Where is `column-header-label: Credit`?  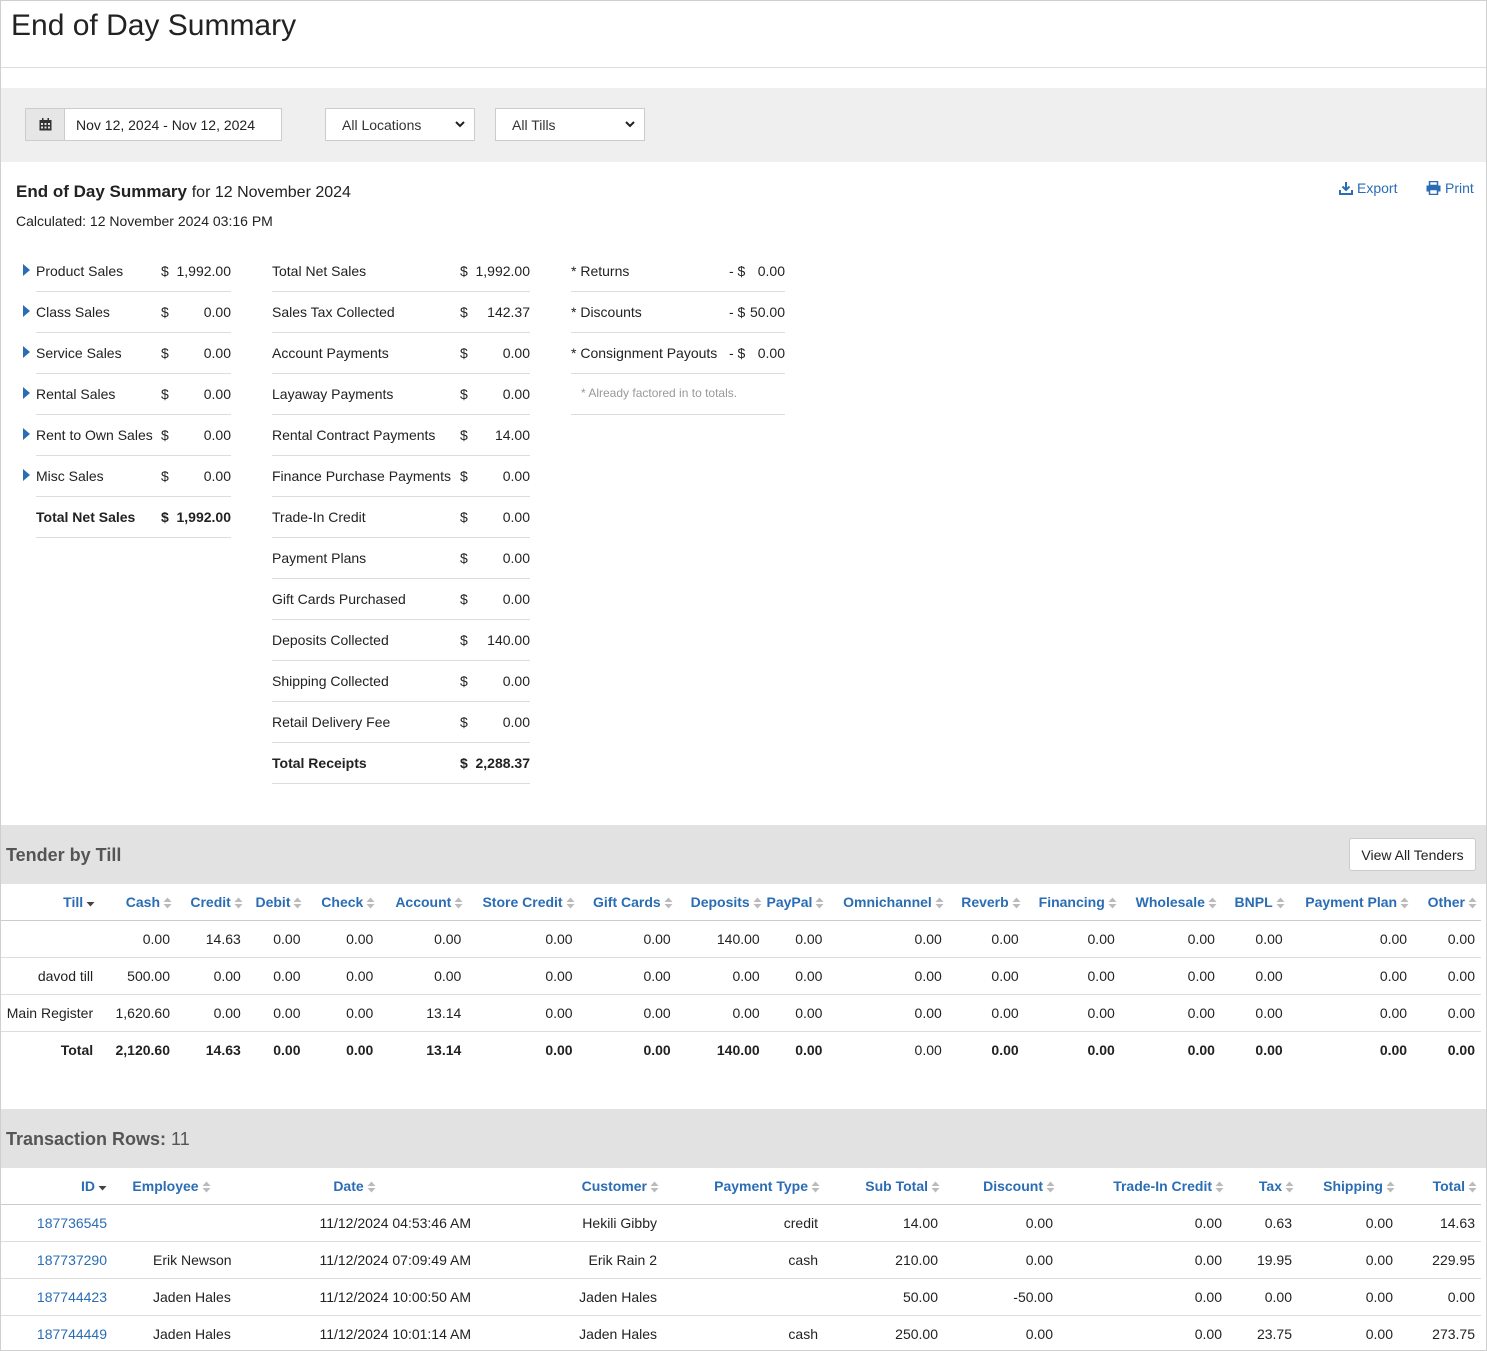
column-header-label: Credit is located at coordinates (210, 902).